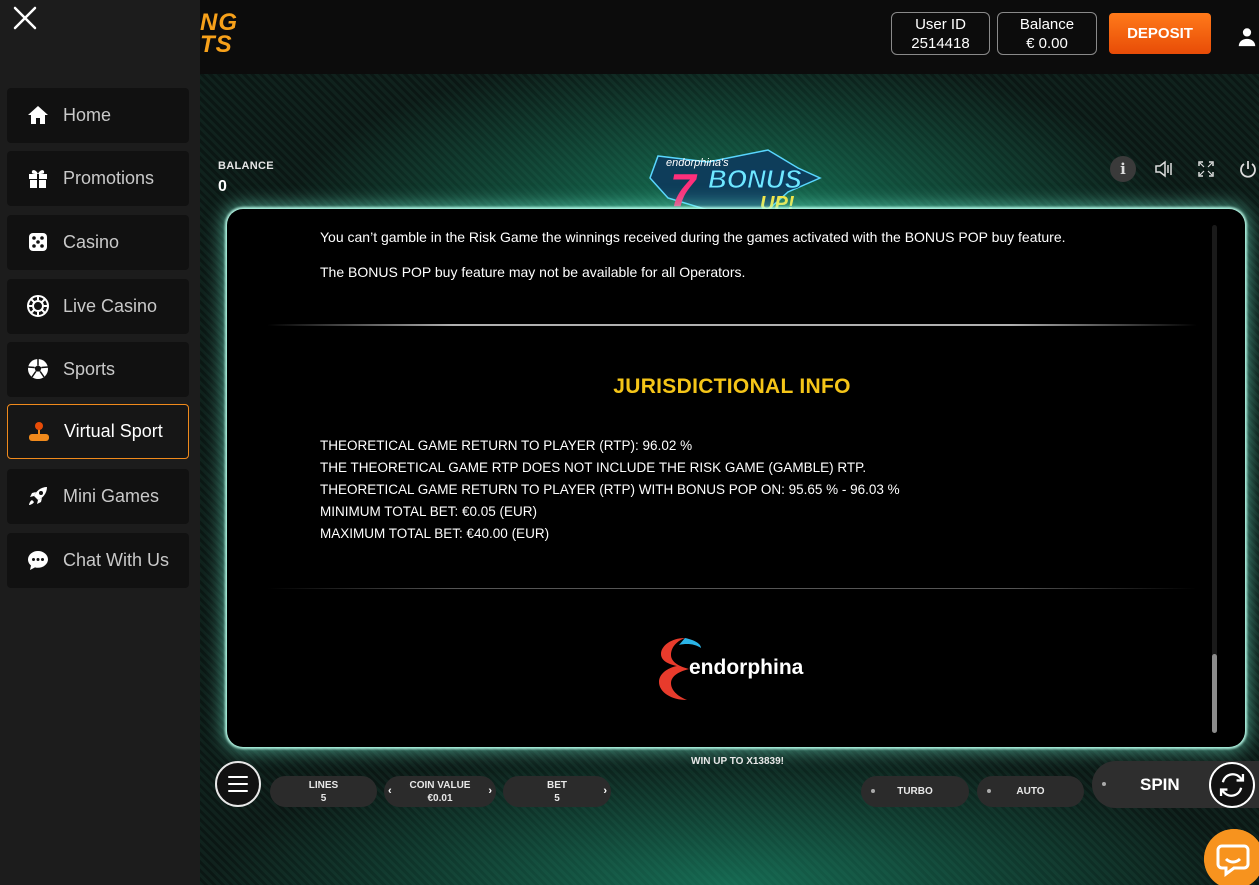 The height and width of the screenshot is (885, 1259). I want to click on lines-control: LINES 5, so click(323, 791).